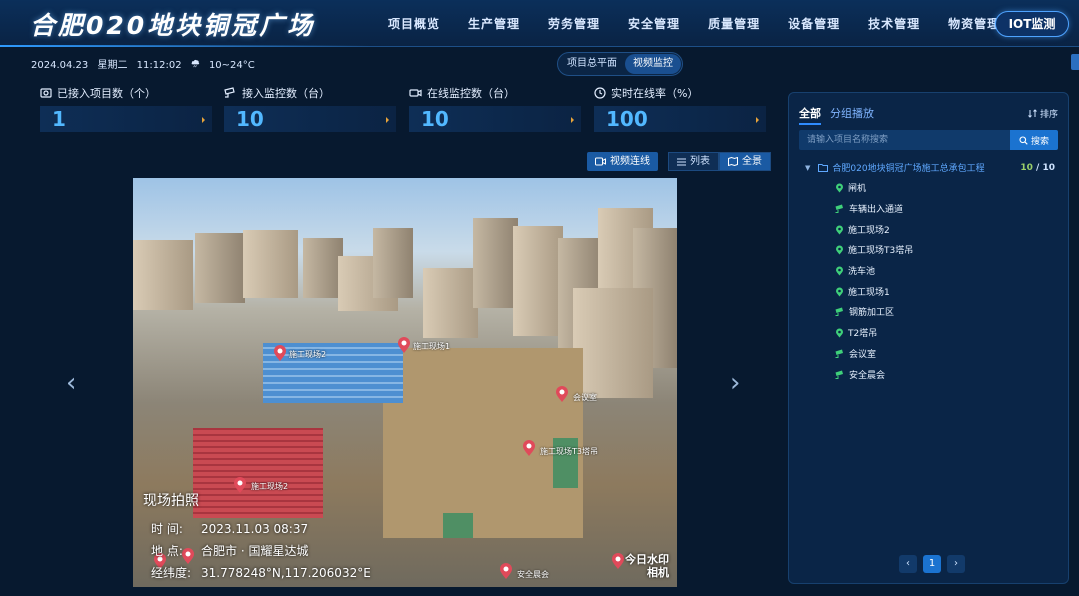 The height and width of the screenshot is (596, 1079). I want to click on tab-video-monitor: 视频监控, so click(653, 64).